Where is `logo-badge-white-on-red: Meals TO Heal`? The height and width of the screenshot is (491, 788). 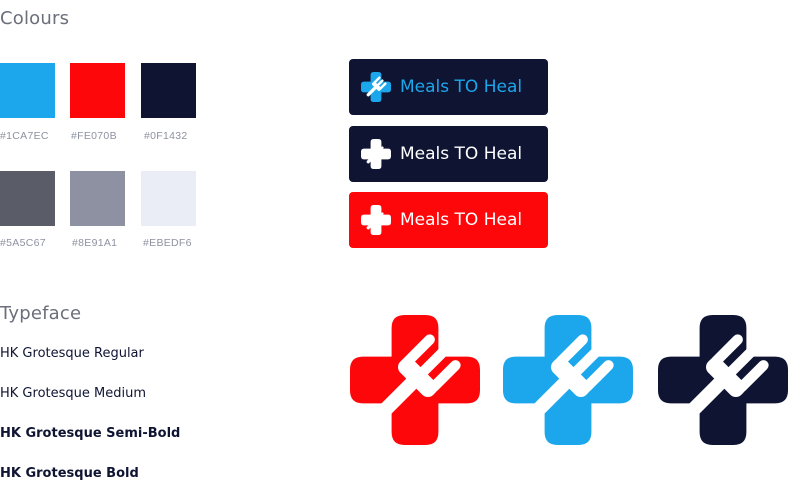
logo-badge-white-on-red: Meals TO Heal is located at coordinates (448, 220).